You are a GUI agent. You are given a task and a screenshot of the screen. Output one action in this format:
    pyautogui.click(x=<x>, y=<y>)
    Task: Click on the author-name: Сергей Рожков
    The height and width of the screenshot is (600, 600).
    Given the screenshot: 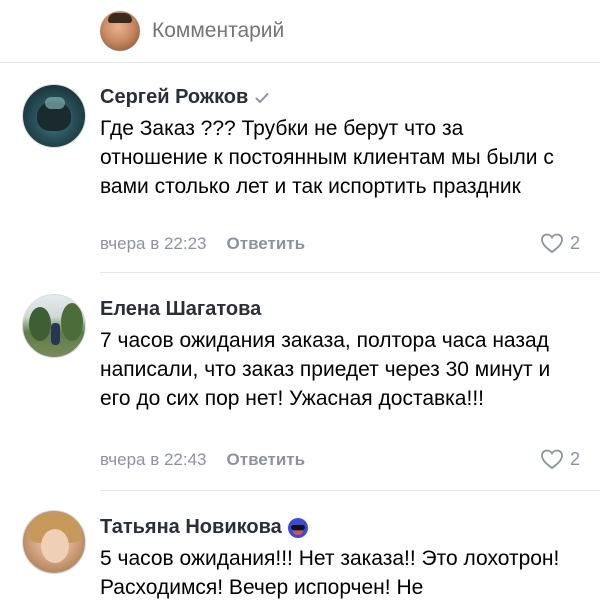 What is the action you would take?
    pyautogui.click(x=174, y=97)
    